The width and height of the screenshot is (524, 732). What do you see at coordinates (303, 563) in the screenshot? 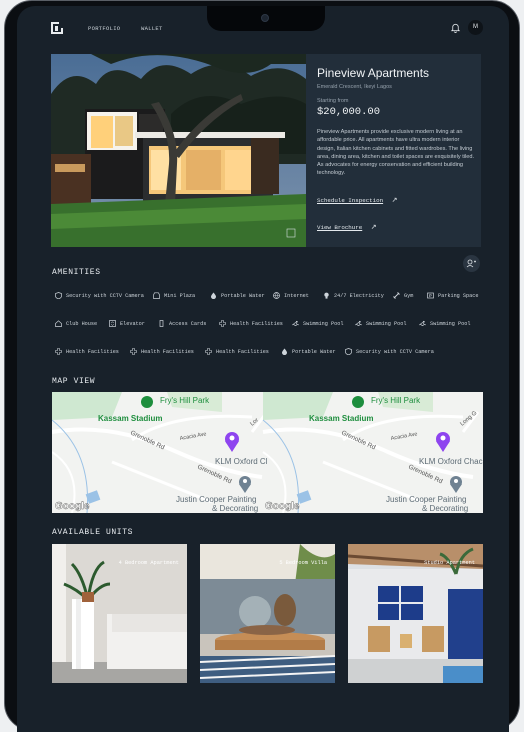
I see `unit-label: 5 Bedroom Villa` at bounding box center [303, 563].